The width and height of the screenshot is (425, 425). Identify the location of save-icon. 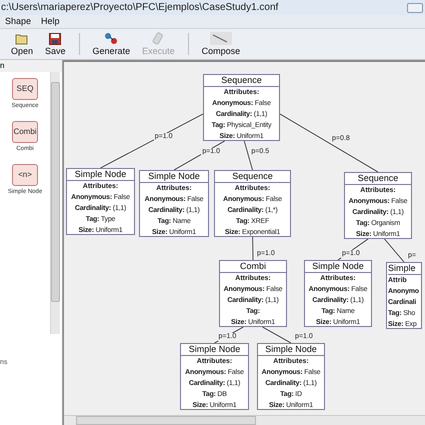
(55, 38).